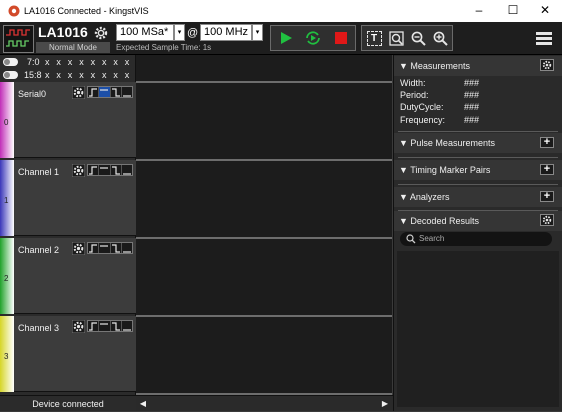  I want to click on main-menu-hamburger-icon, so click(544, 33).